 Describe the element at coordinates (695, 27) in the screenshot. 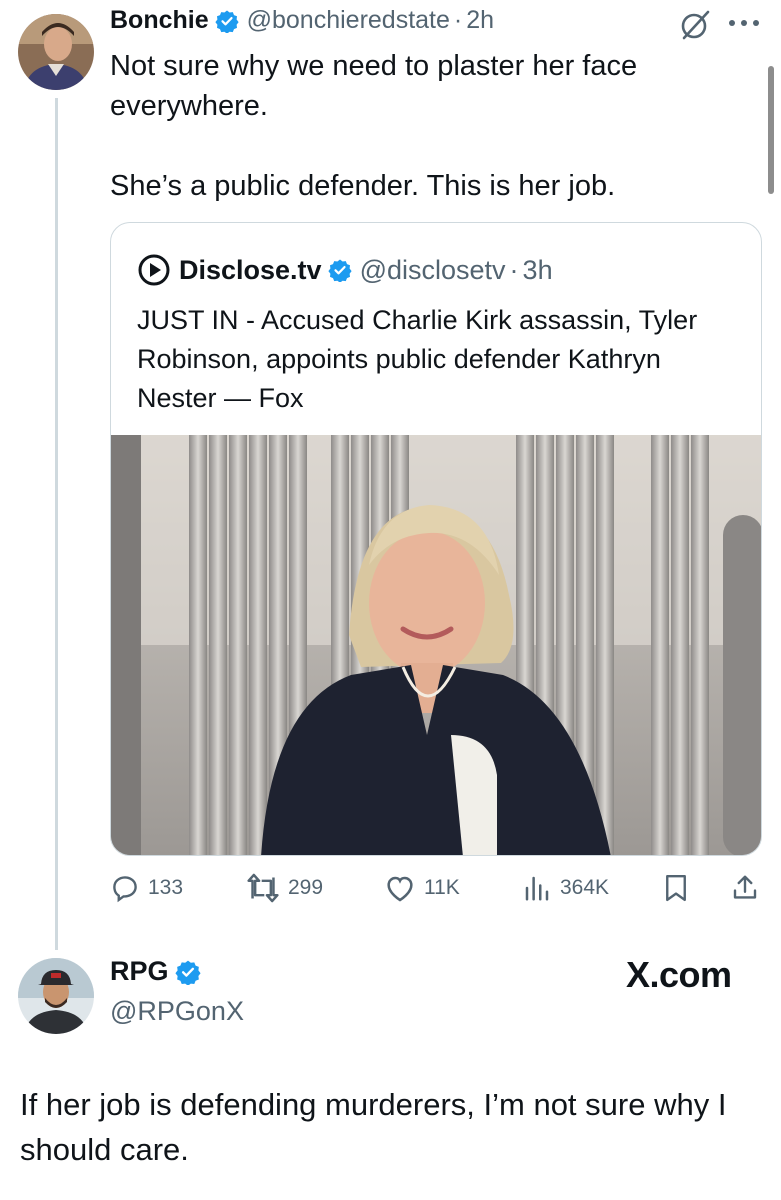

I see `grok-icon` at that location.